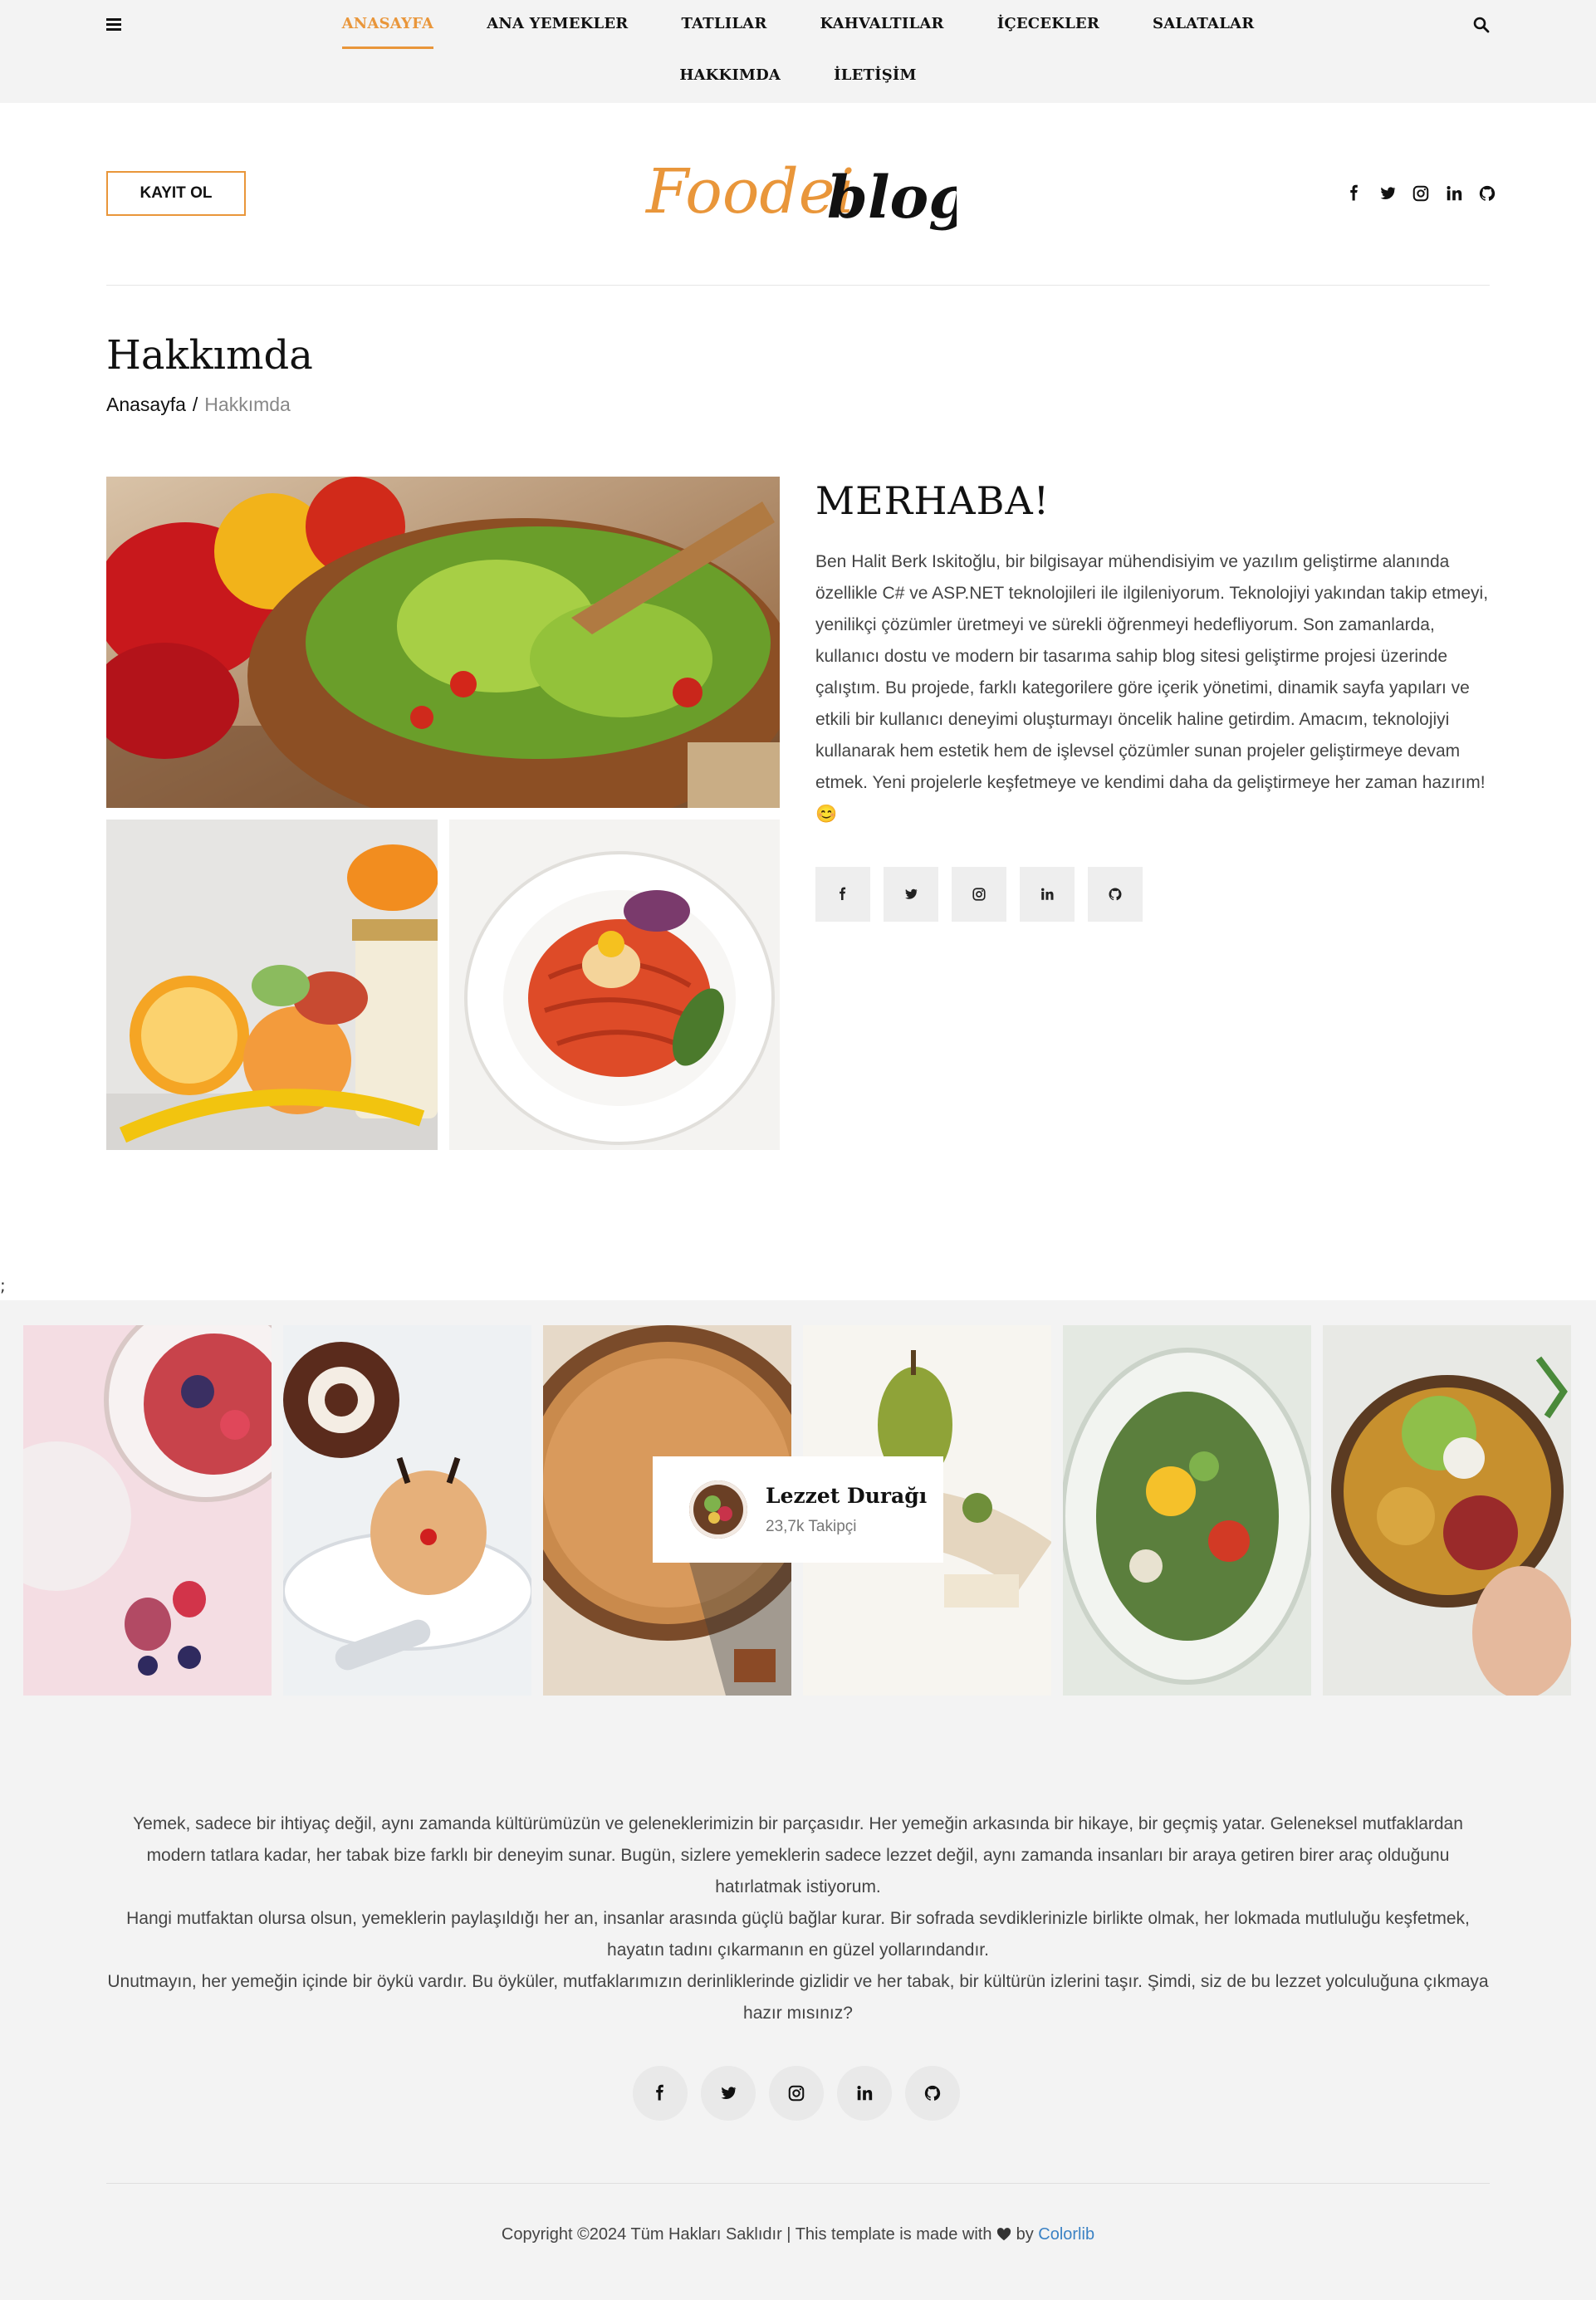 This screenshot has height=2300, width=1596. I want to click on about-twitter-button, so click(911, 894).